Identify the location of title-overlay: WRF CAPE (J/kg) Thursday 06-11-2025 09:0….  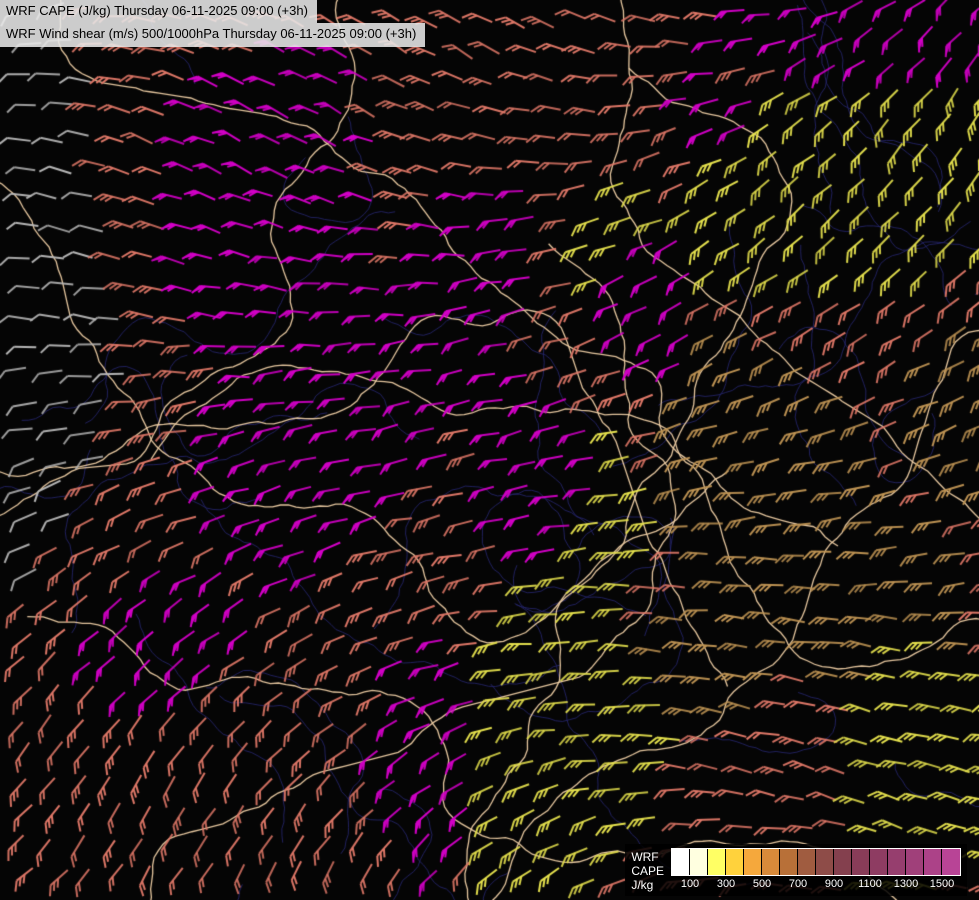
(213, 23).